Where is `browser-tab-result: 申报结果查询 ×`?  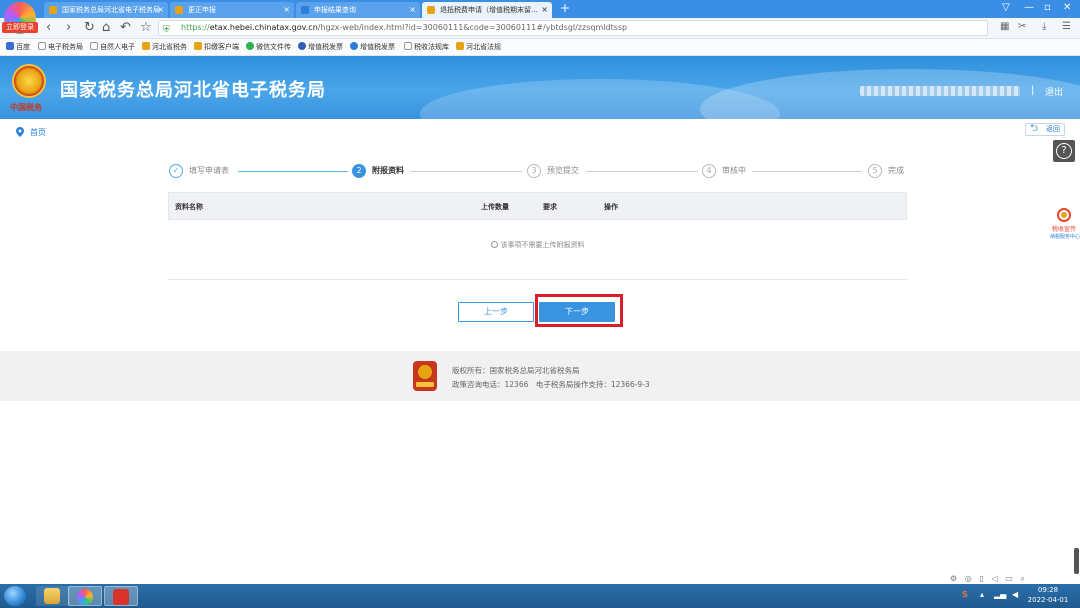 browser-tab-result: 申报结果查询 × is located at coordinates (358, 10).